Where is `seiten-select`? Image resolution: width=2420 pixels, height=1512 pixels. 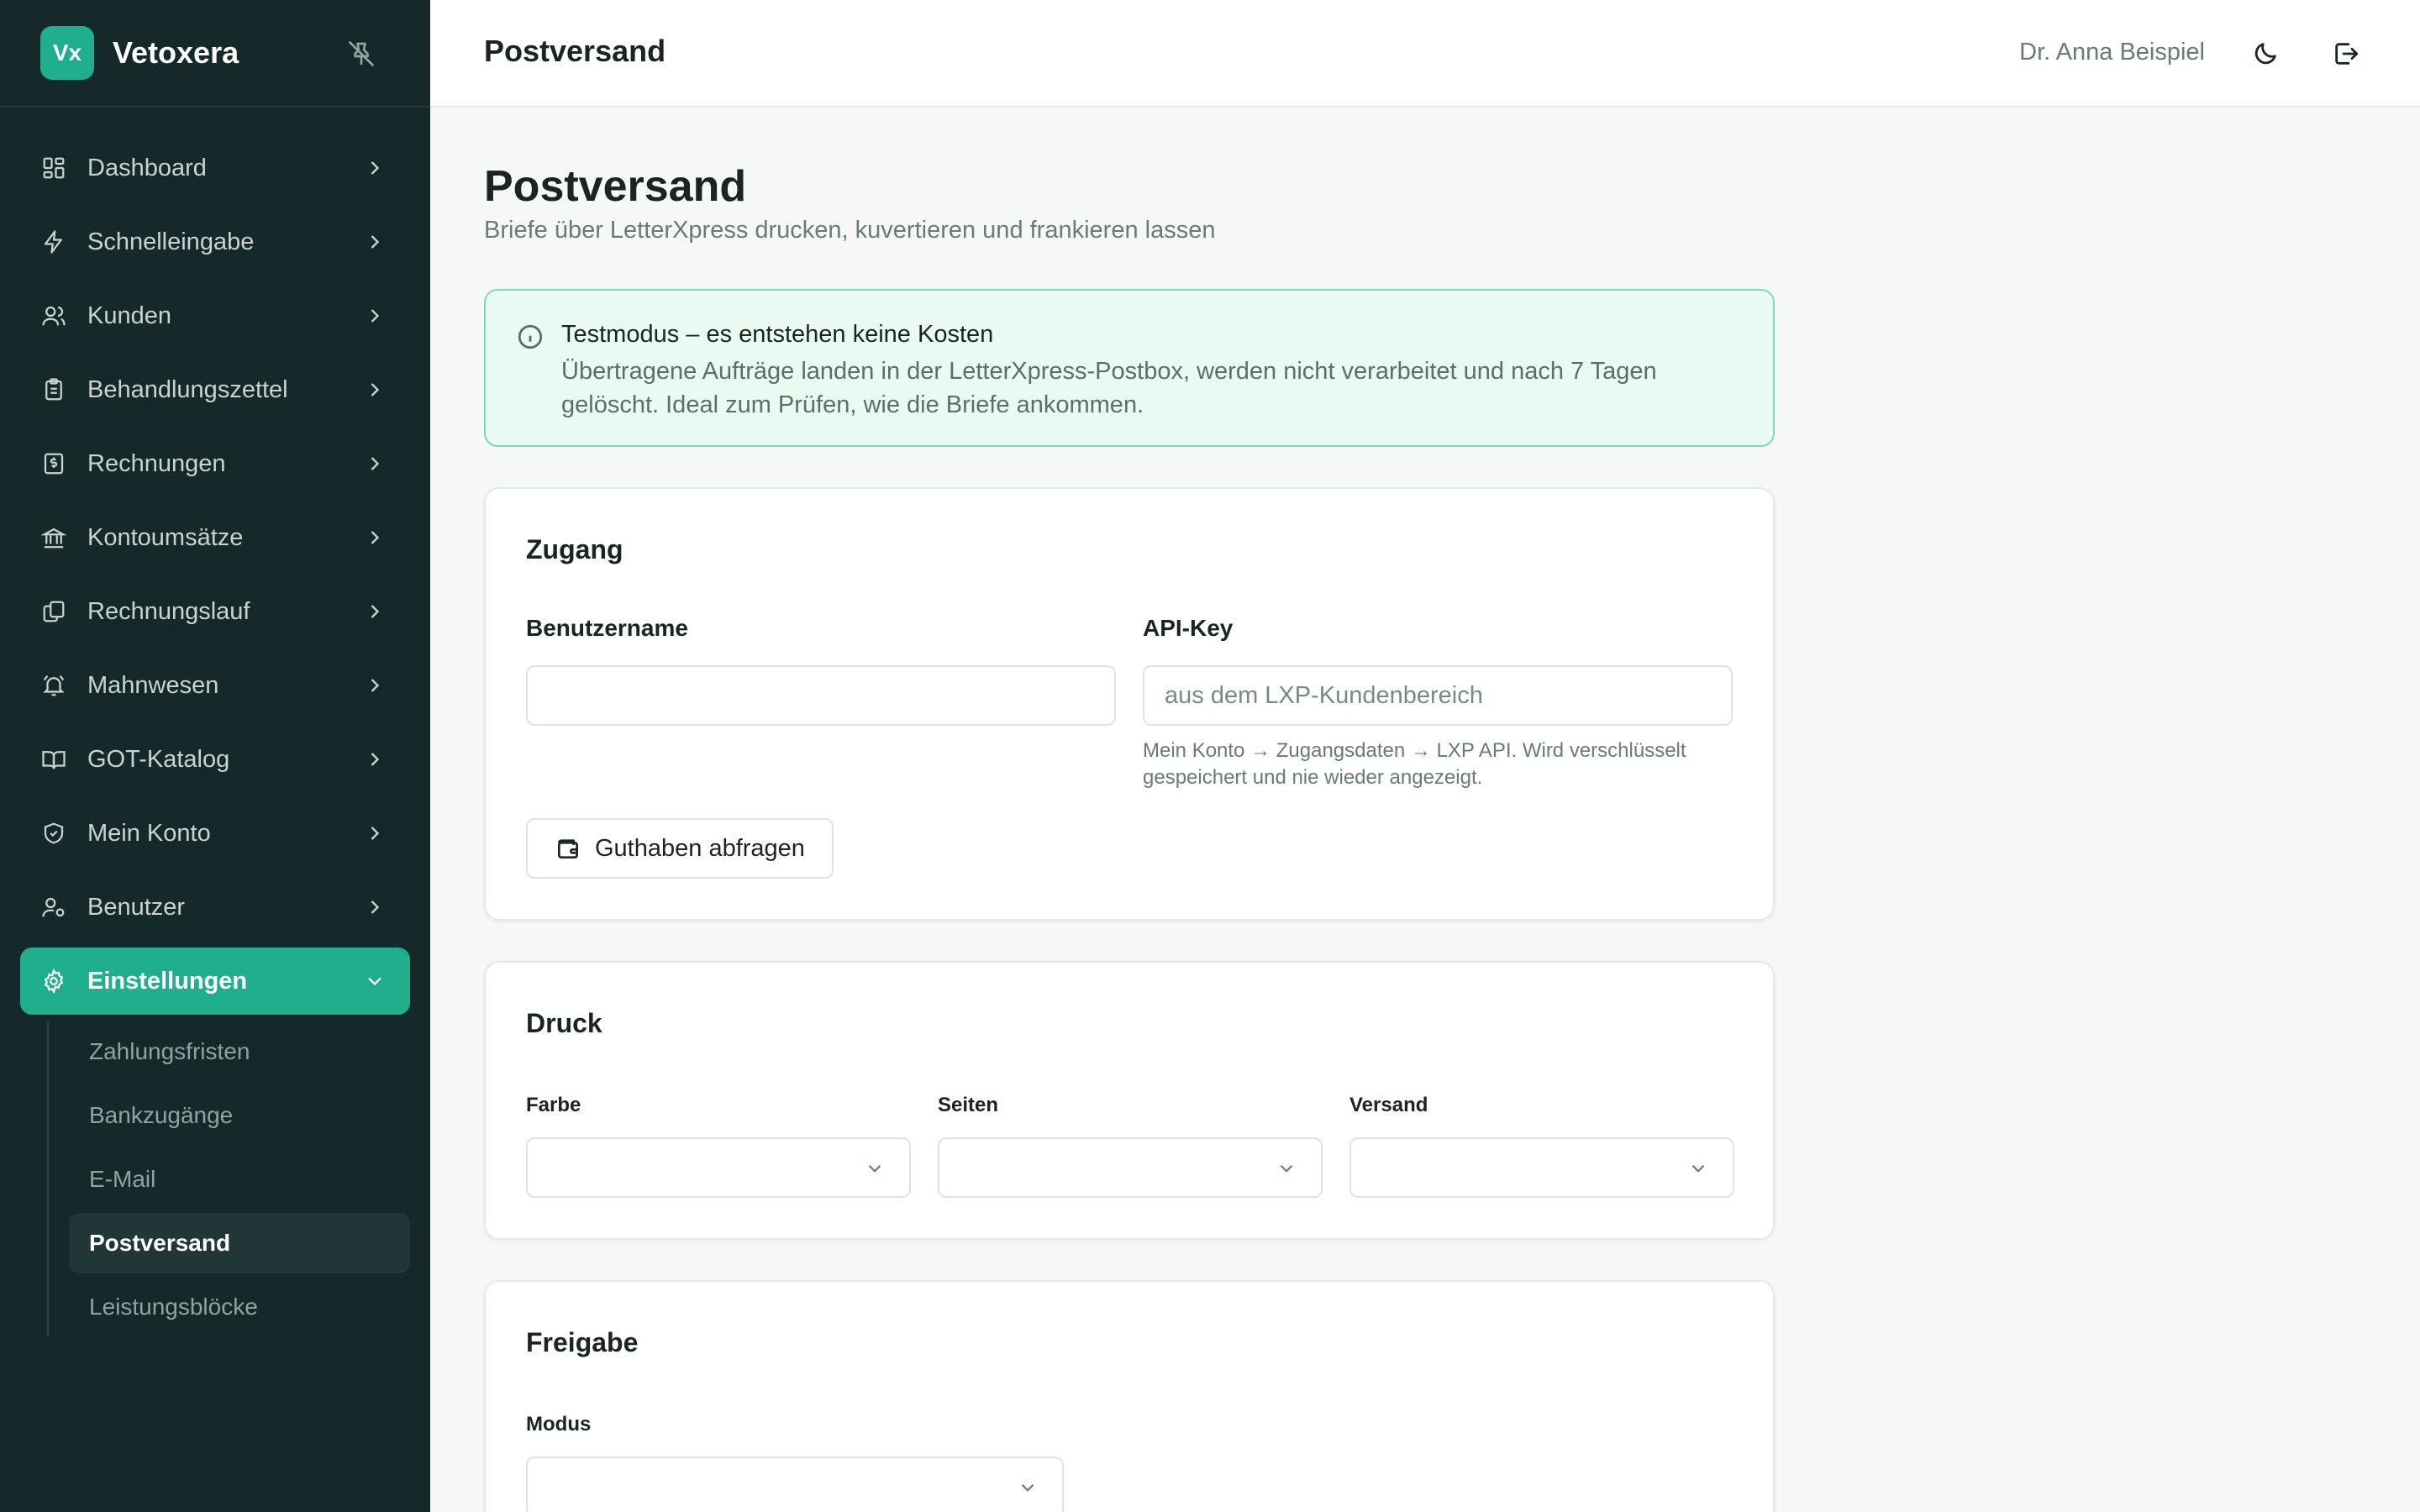 seiten-select is located at coordinates (1131, 1167).